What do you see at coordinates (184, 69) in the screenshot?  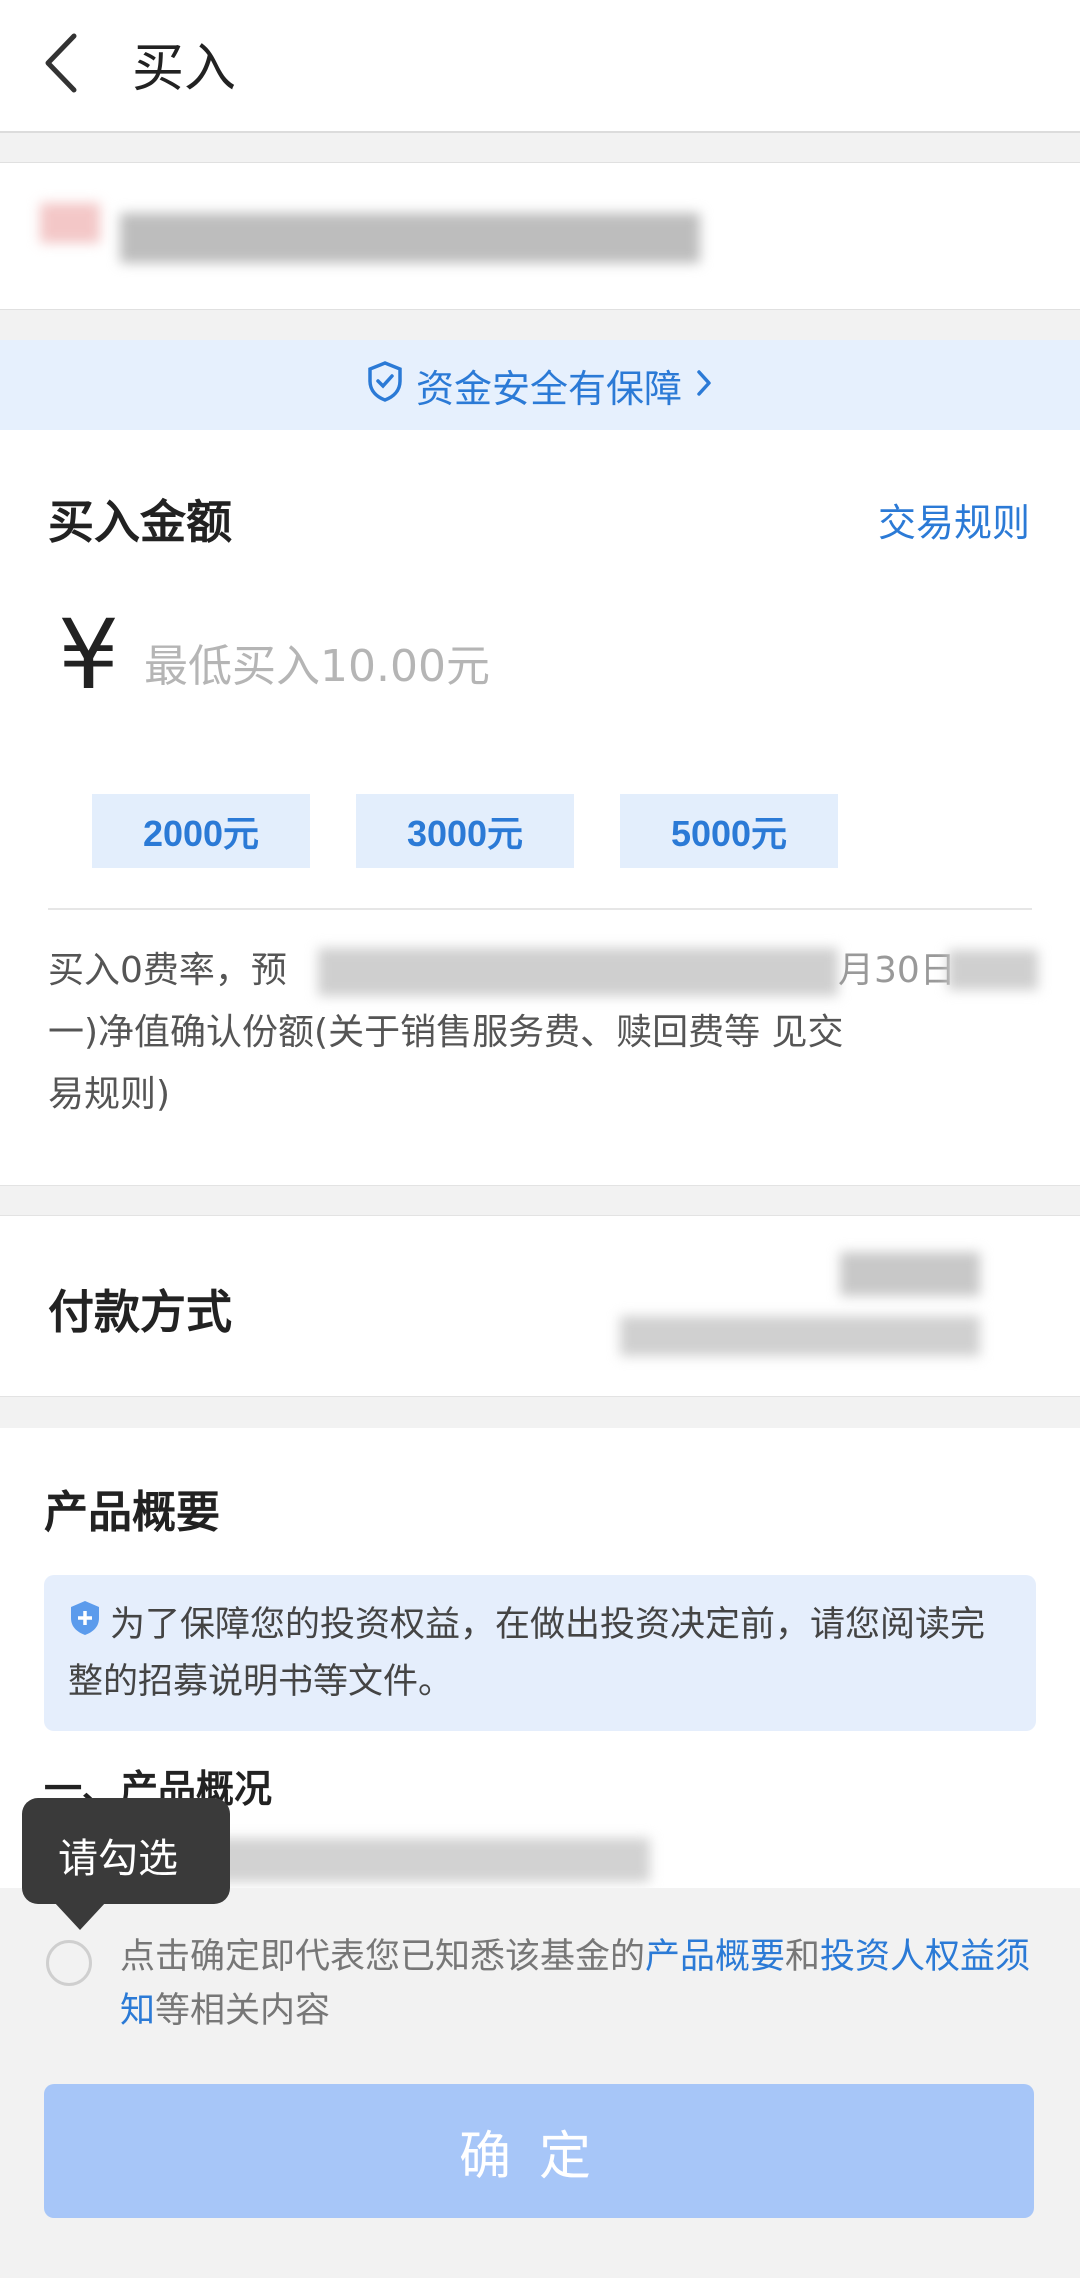 I see `page-title: 买入` at bounding box center [184, 69].